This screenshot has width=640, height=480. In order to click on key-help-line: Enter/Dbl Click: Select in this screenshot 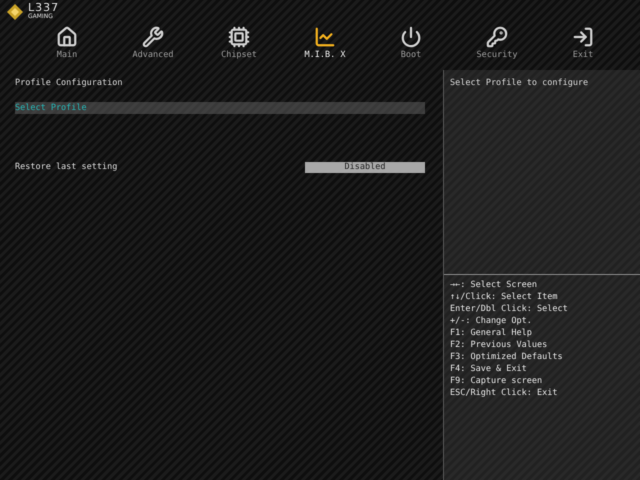, I will do `click(509, 309)`.